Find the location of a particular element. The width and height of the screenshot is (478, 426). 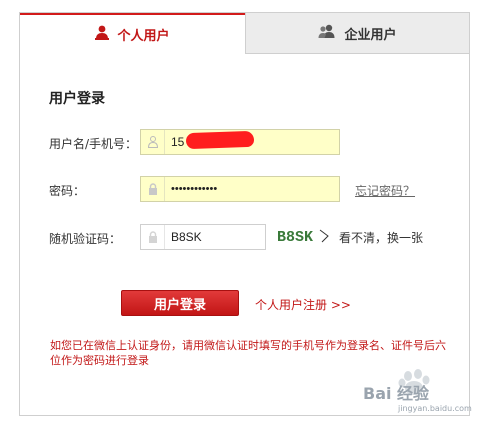

captcha-image: B8SK is located at coordinates (307, 236).